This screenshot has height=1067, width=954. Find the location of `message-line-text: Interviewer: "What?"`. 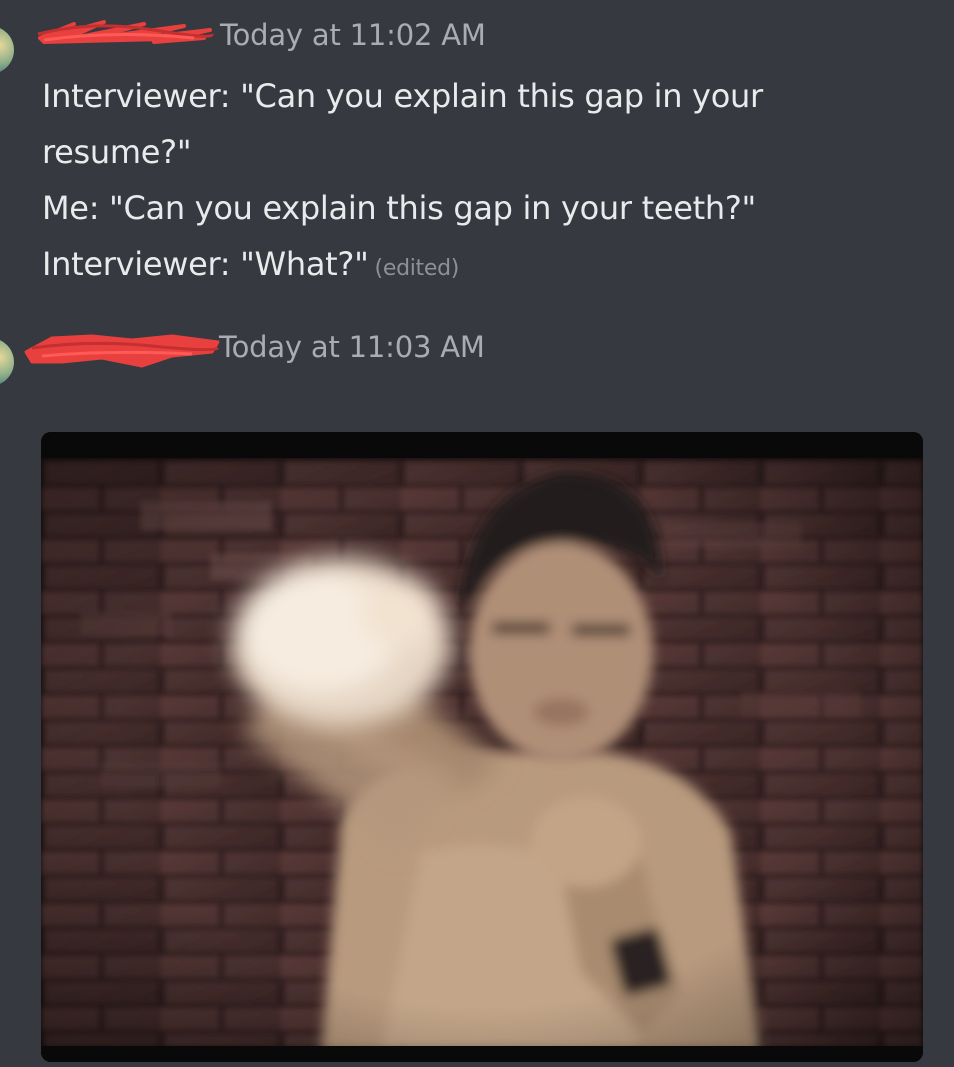

message-line-text: Interviewer: "What?" is located at coordinates (205, 264).